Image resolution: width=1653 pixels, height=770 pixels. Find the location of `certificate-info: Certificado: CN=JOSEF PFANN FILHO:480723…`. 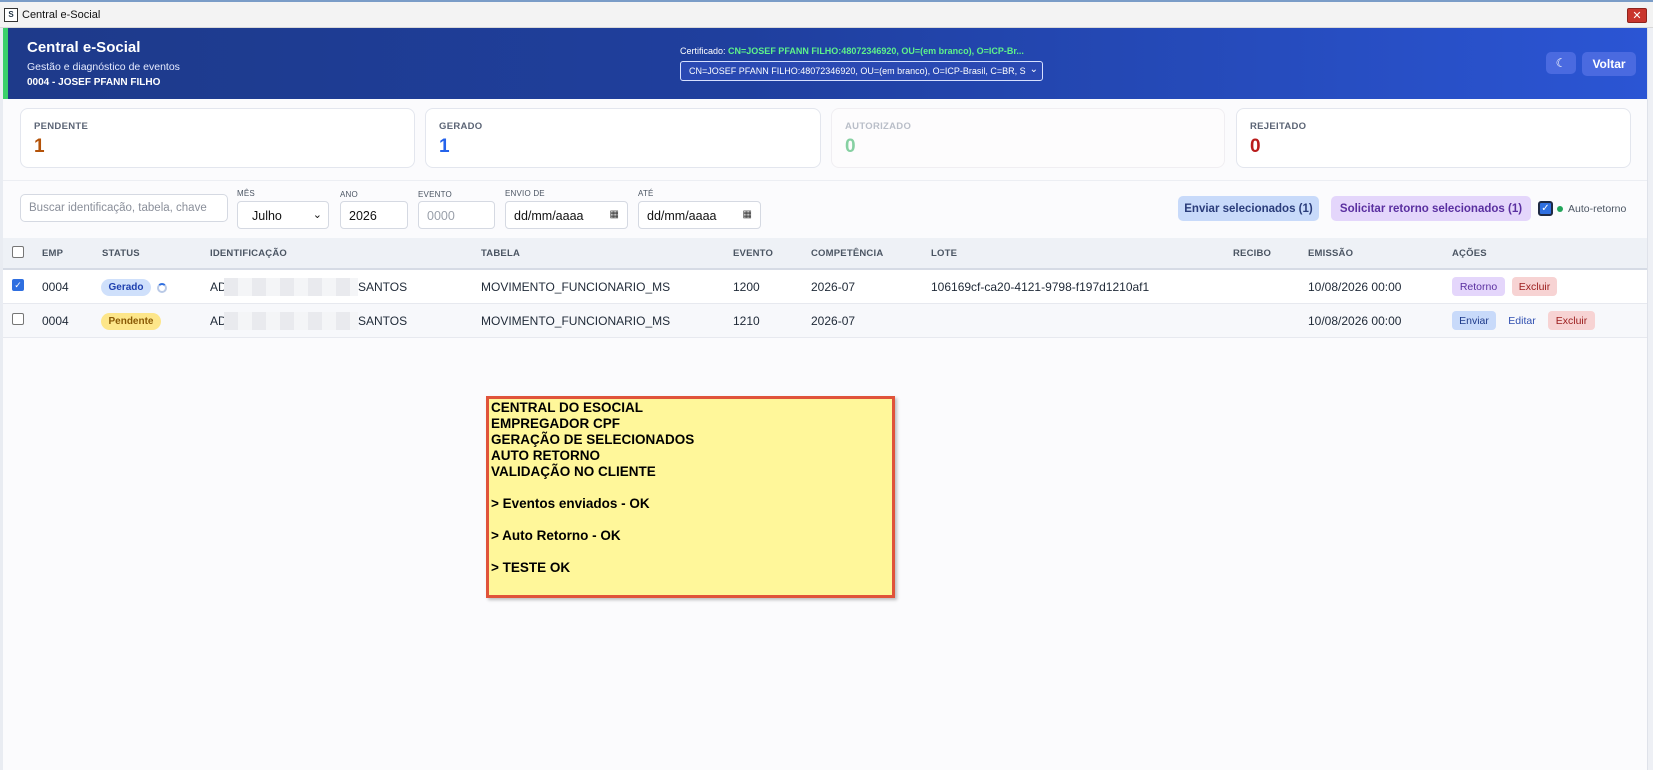

certificate-info: Certificado: CN=JOSEF PFANN FILHO:480723… is located at coordinates (852, 51).